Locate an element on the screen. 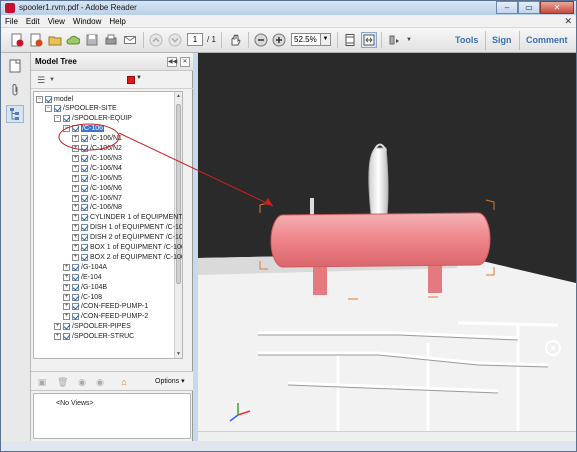 The width and height of the screenshot is (577, 452). tree-node: + CYLINDER 1 of EQUIPMENT /C-106 is located at coordinates (127, 218).